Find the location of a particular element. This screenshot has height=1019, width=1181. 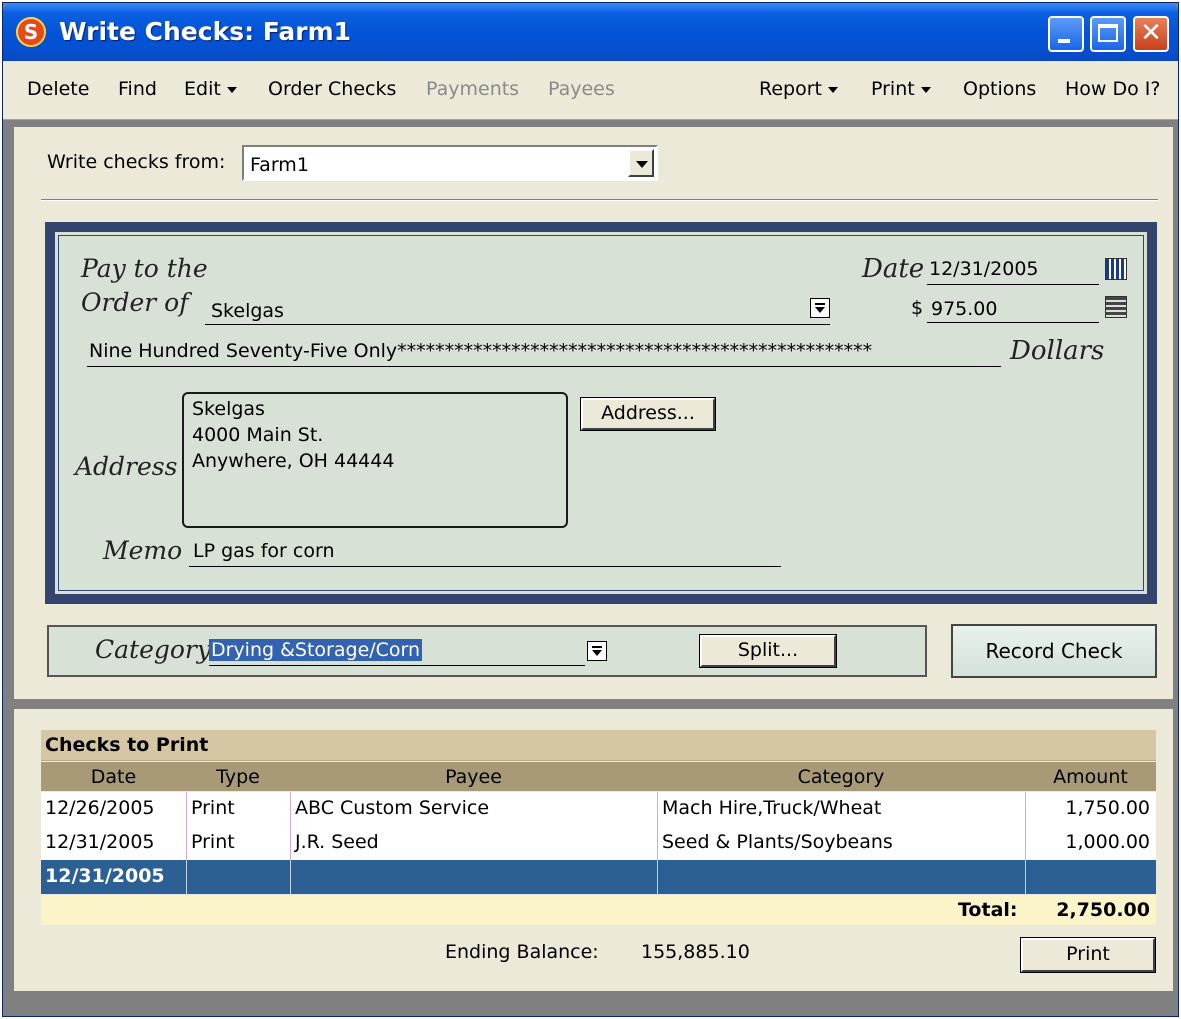

ending-balance-label: Ending Balance: is located at coordinates (522, 952).